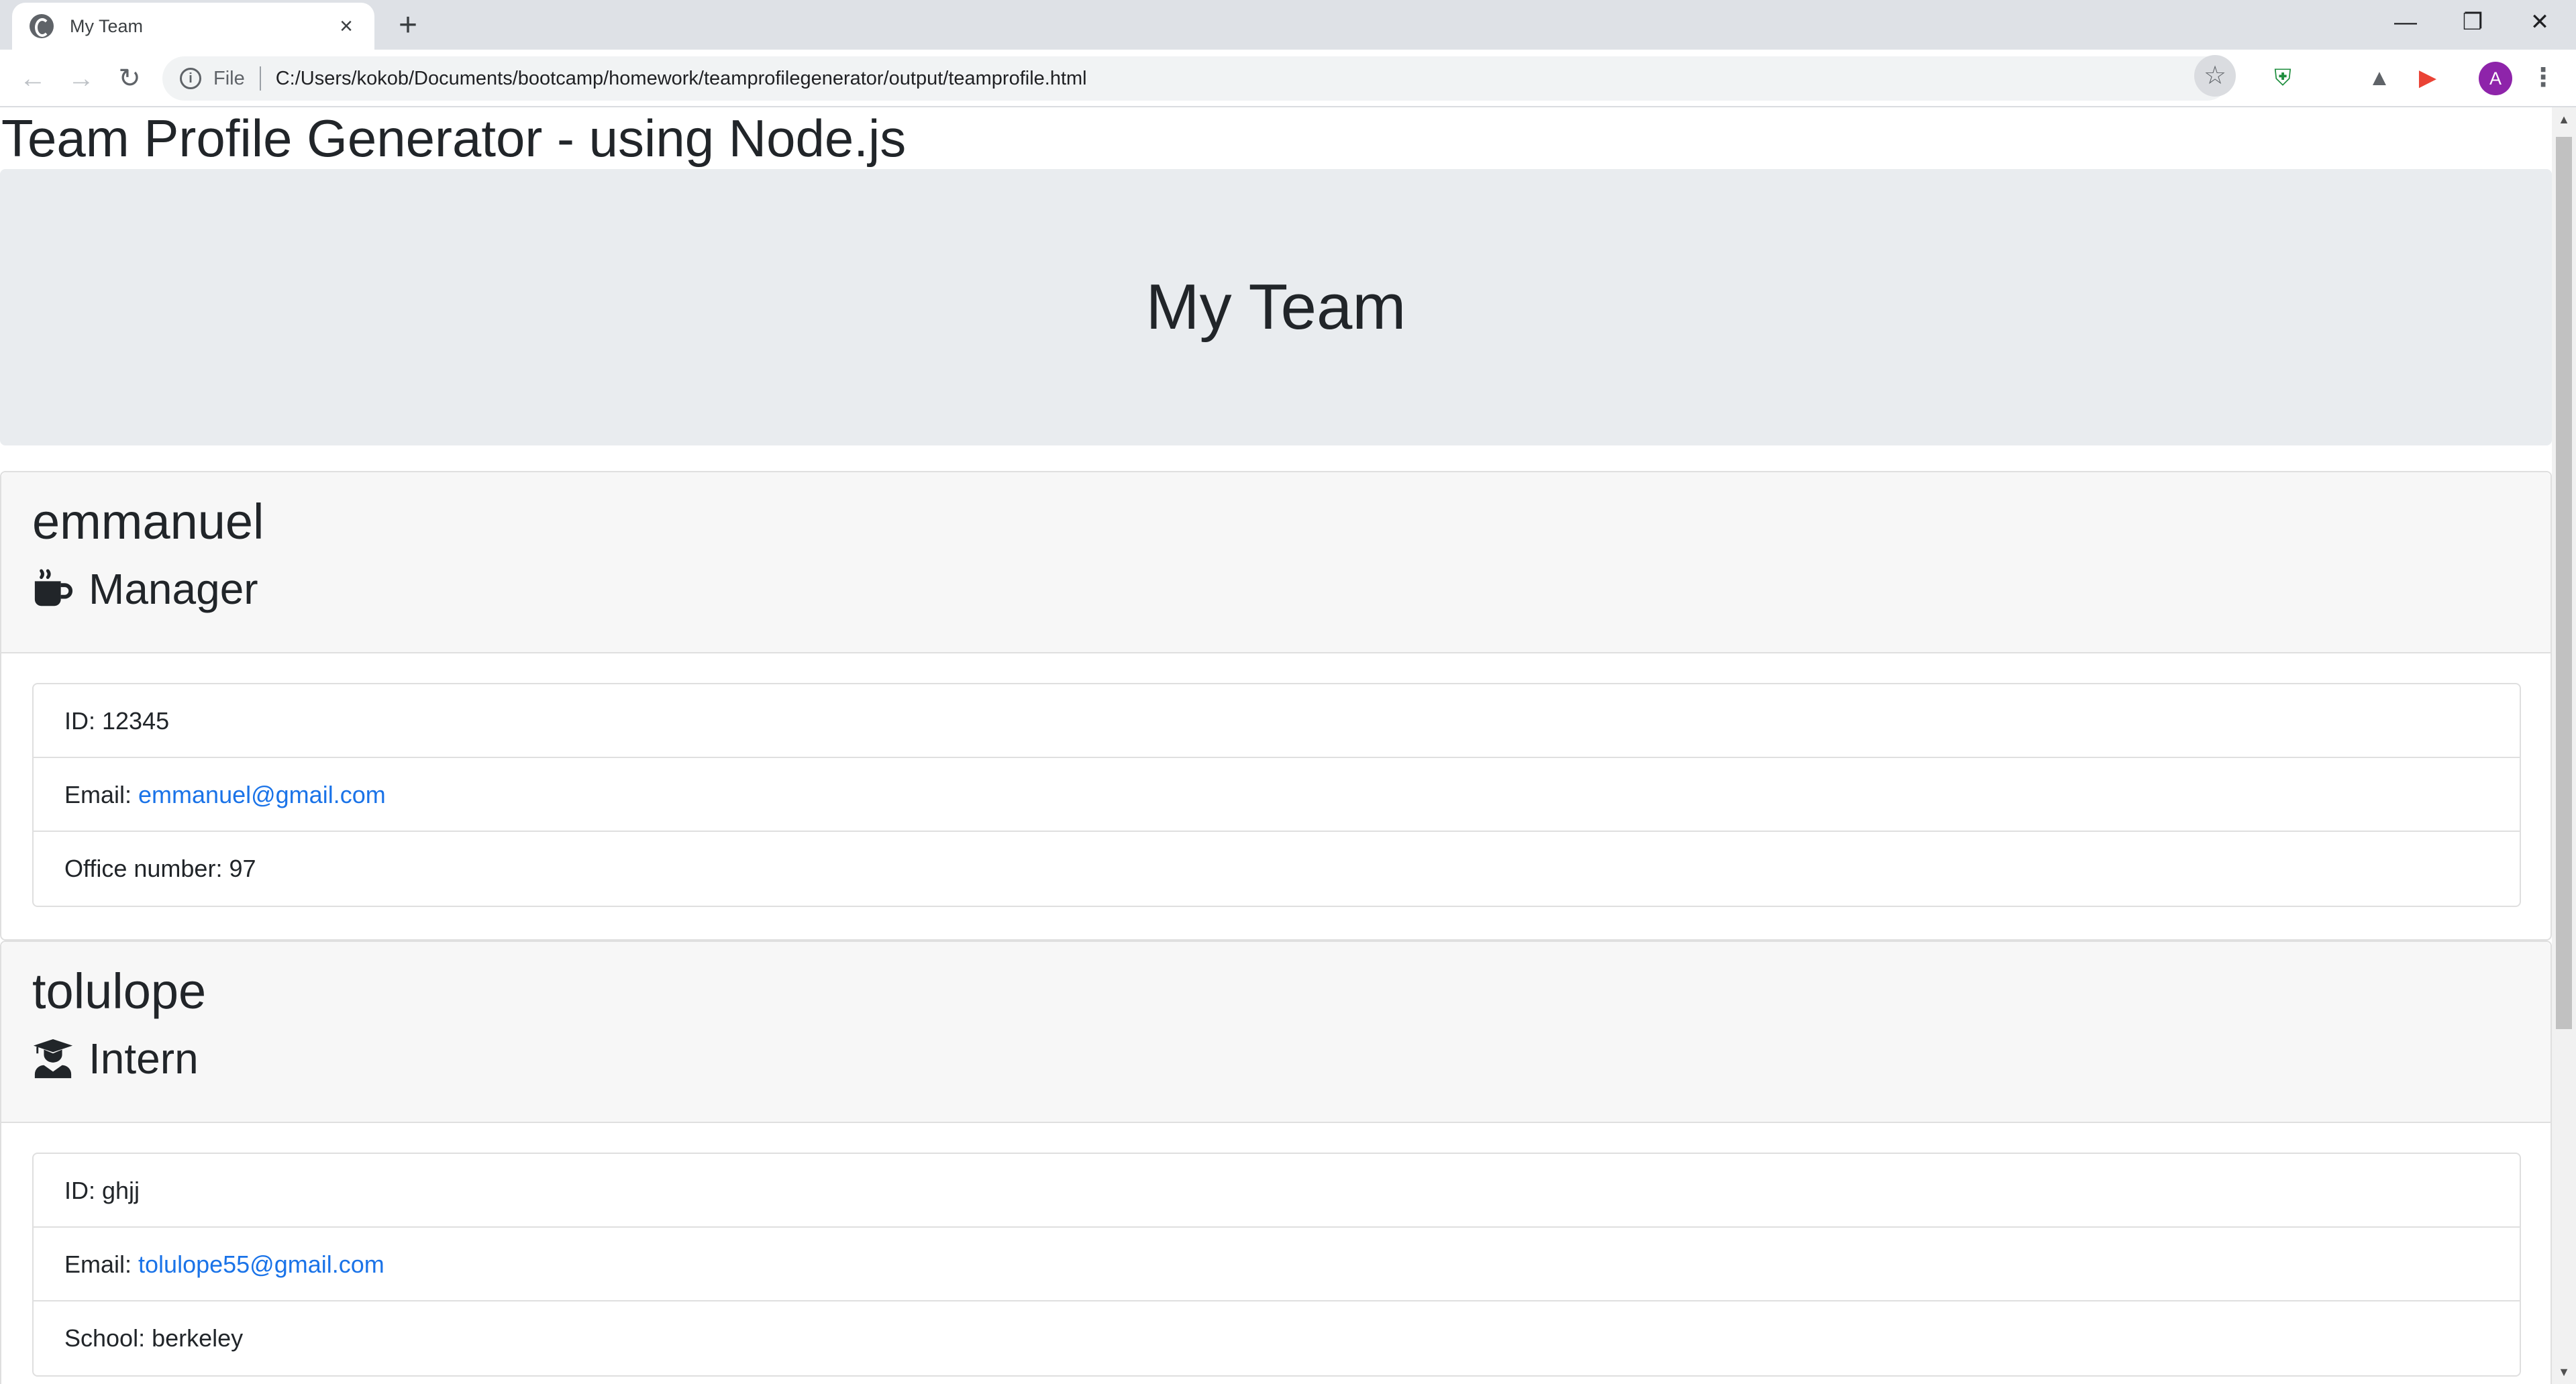 Image resolution: width=2576 pixels, height=1384 pixels. Describe the element at coordinates (2215, 76) in the screenshot. I see `bookmark-star-icon: ☆` at that location.